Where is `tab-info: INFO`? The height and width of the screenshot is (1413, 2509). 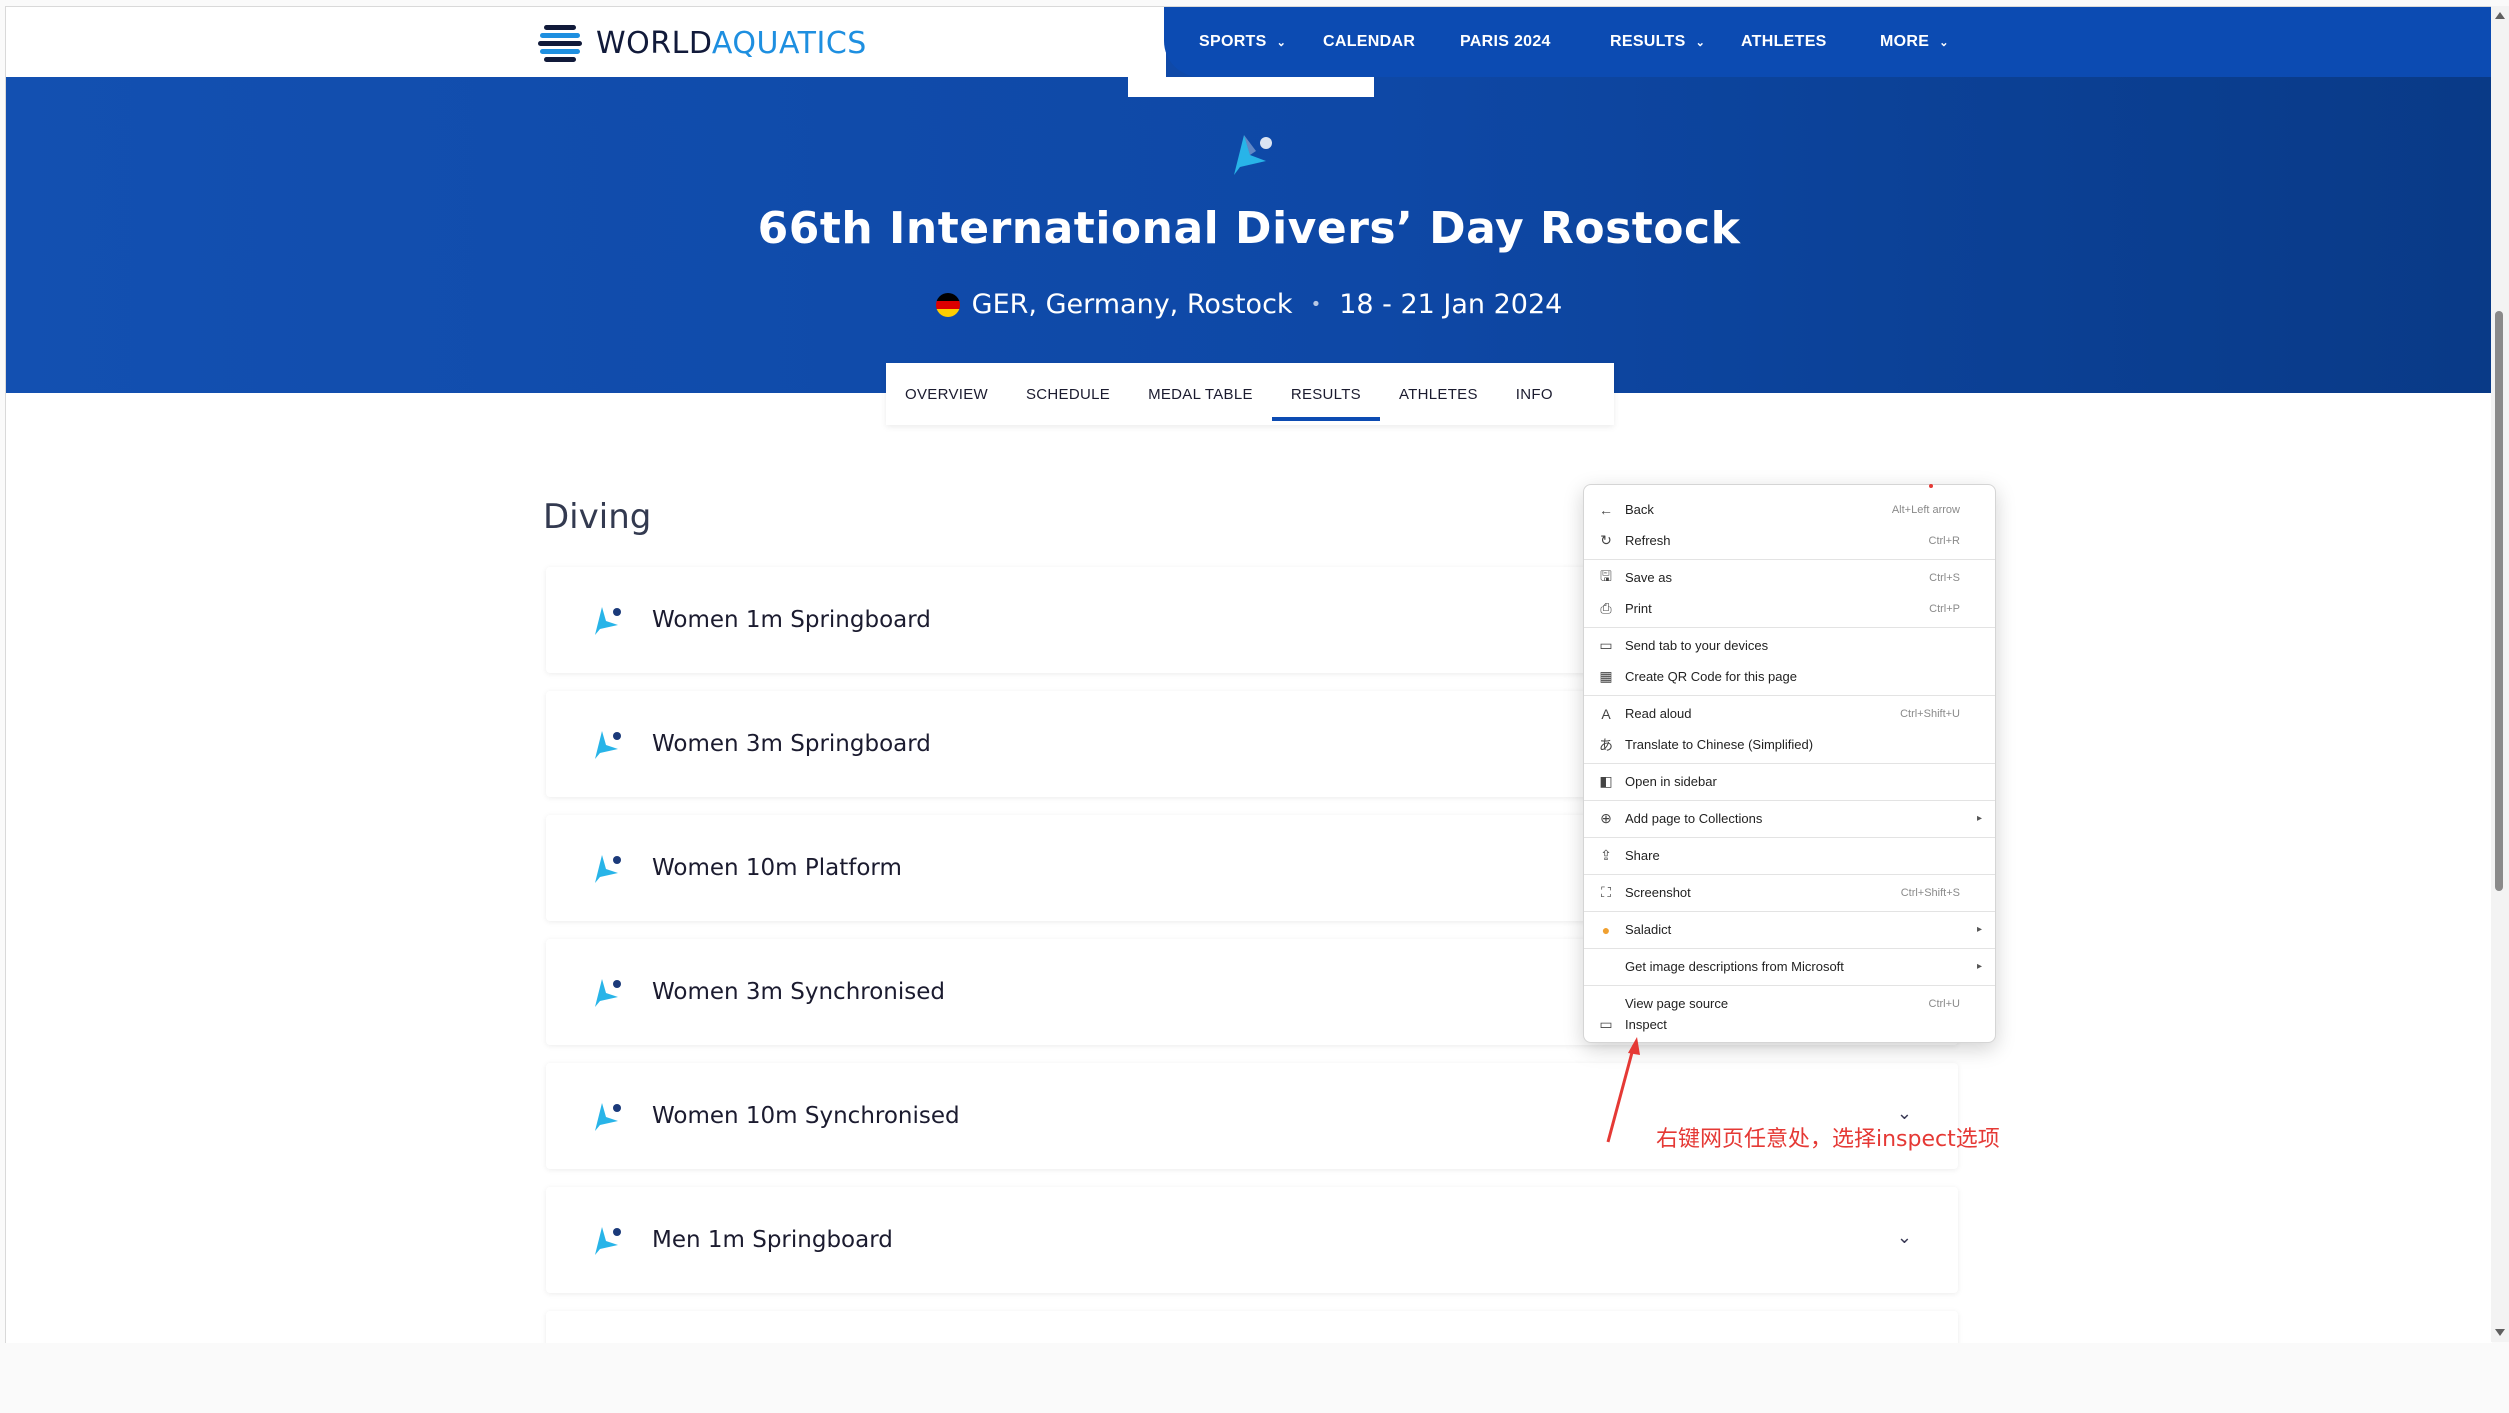 tab-info: INFO is located at coordinates (1534, 394).